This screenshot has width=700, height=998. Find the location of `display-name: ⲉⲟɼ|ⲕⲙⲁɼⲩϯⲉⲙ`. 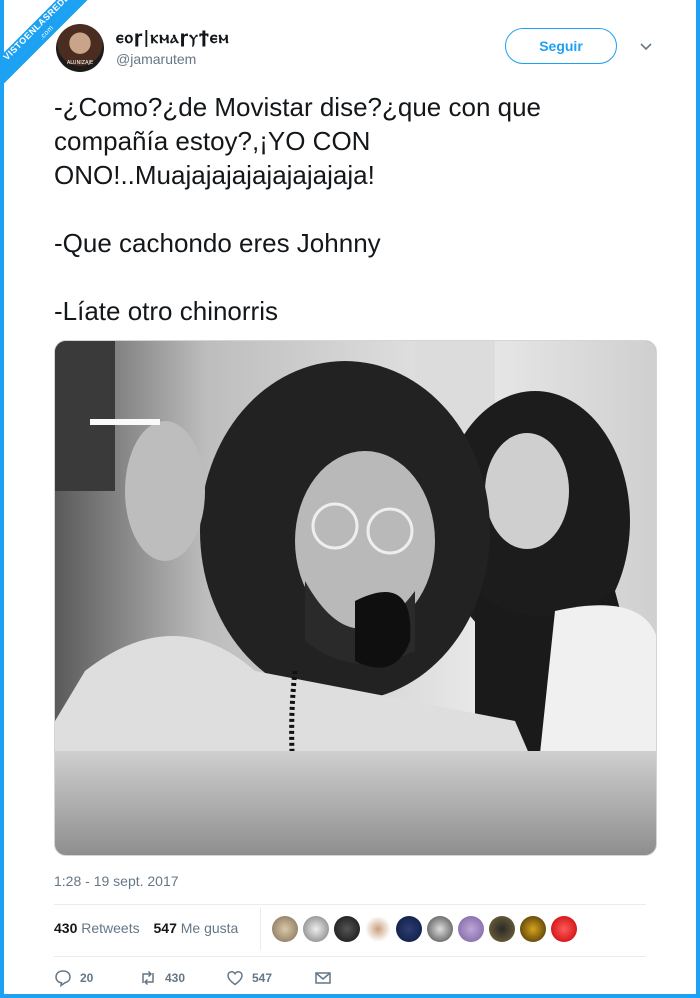

display-name: ⲉⲟɼ|ⲕⲙⲁɼⲩϯⲉⲙ is located at coordinates (172, 38).